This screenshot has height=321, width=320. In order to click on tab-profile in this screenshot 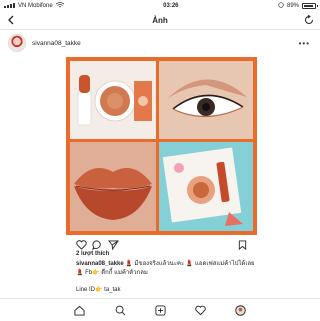, I will do `click(240, 312)`.